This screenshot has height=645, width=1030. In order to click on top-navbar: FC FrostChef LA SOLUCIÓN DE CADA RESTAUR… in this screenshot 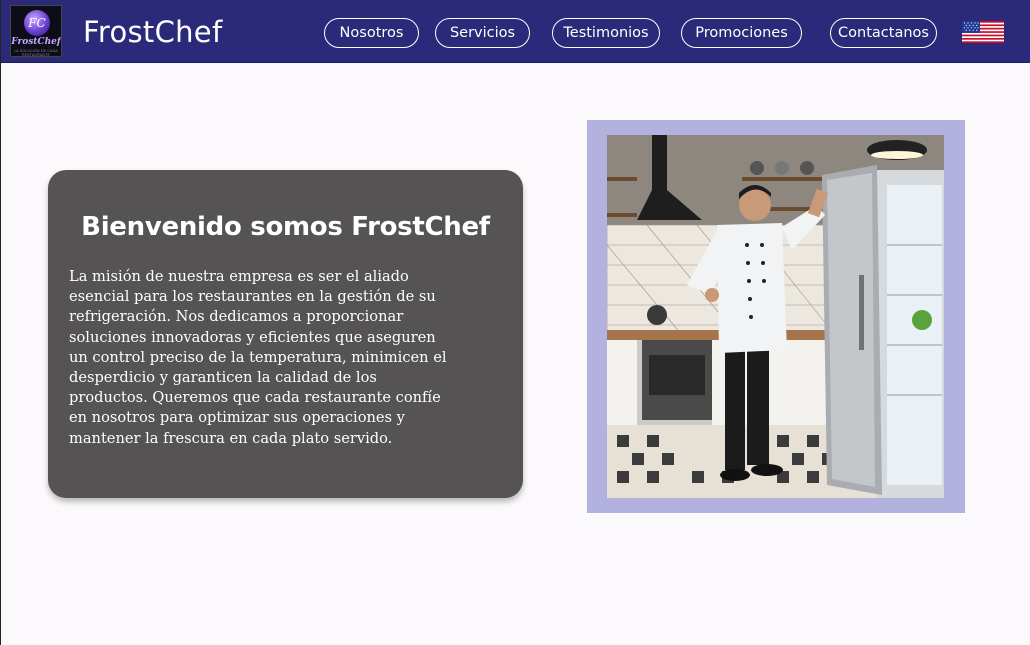, I will do `click(515, 31)`.